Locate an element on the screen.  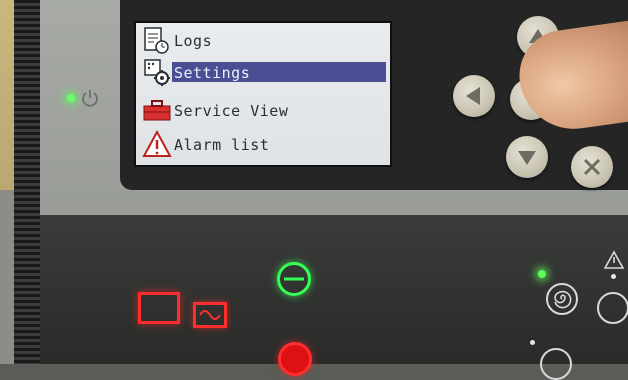
left-button is located at coordinates (474, 96).